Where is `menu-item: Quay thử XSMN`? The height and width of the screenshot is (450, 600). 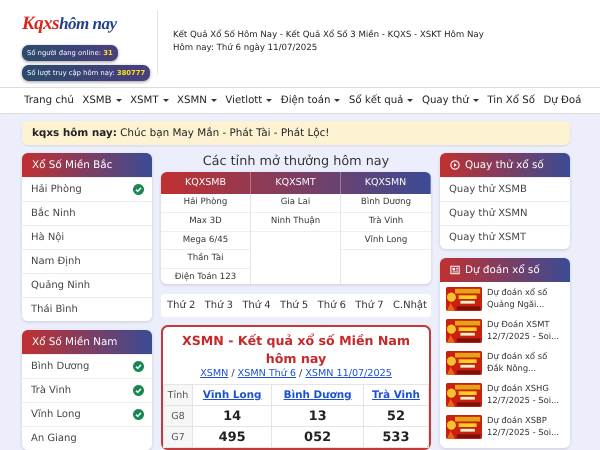 menu-item: Quay thử XSMN is located at coordinates (505, 213).